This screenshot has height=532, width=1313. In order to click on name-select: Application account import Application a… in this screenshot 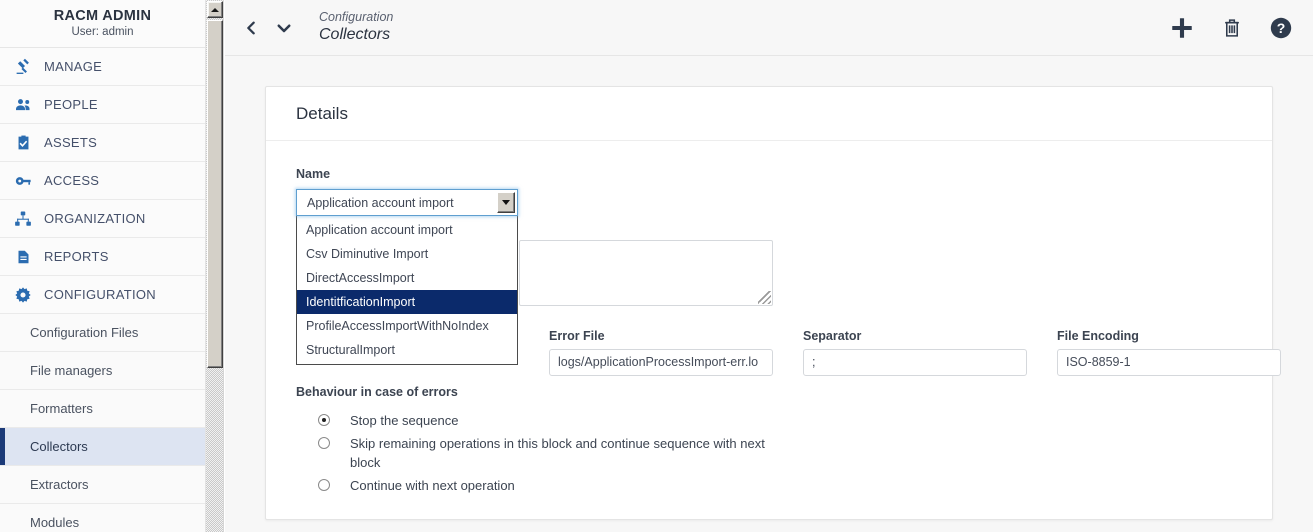, I will do `click(407, 277)`.